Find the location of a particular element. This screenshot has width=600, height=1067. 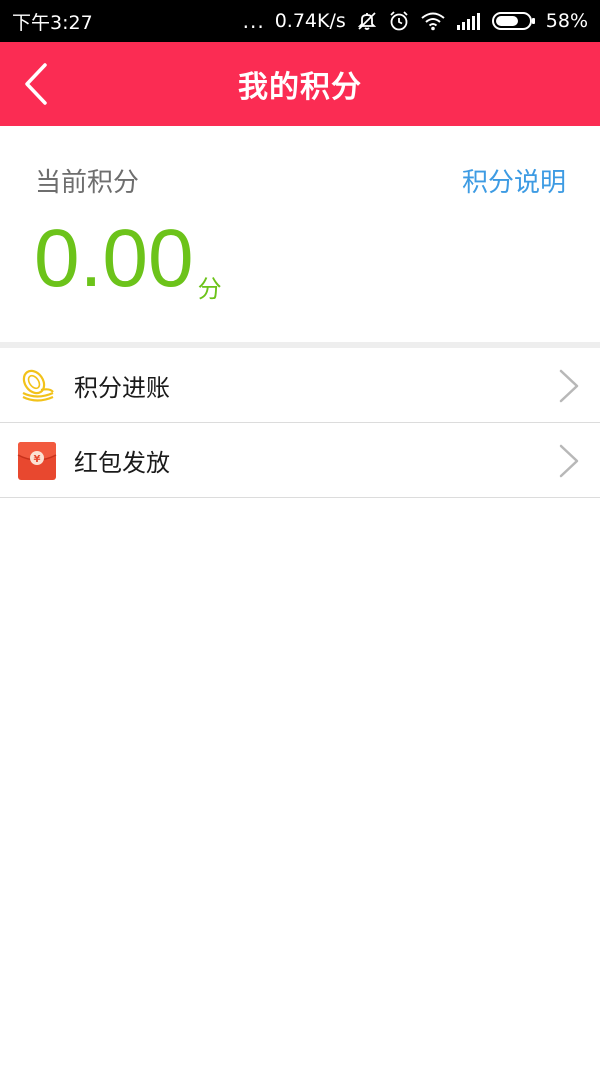

signal-icon is located at coordinates (469, 21).